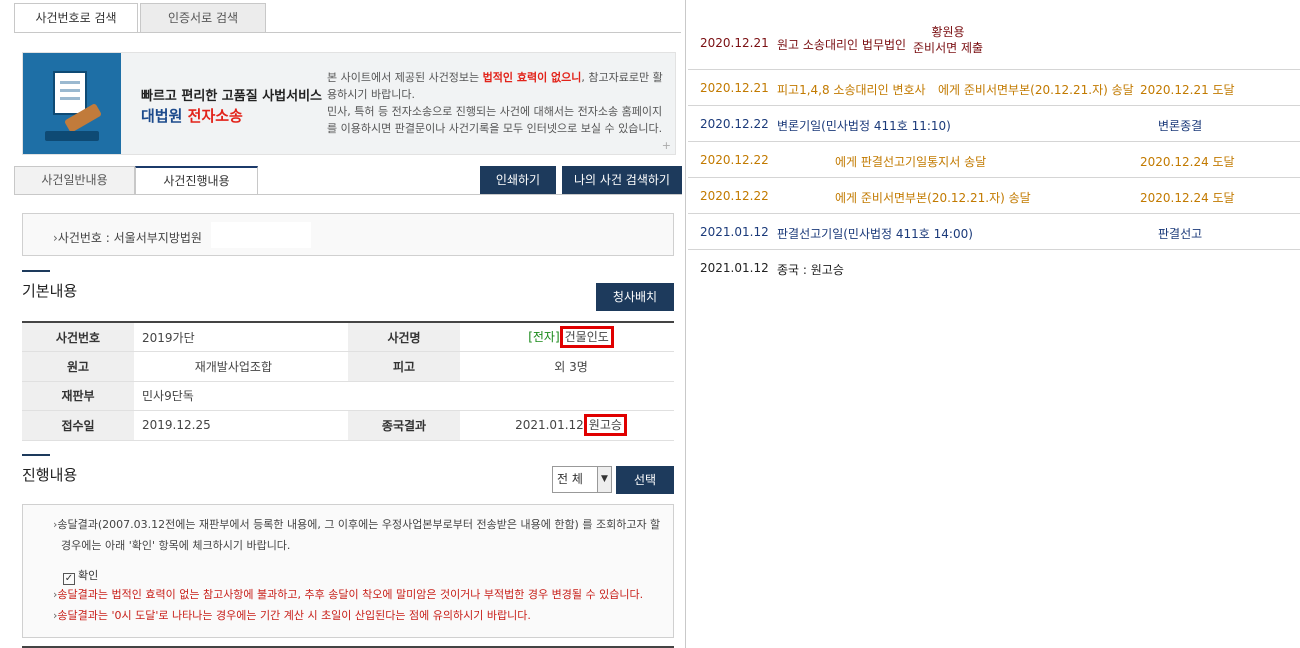  Describe the element at coordinates (1180, 234) in the screenshot. I see `record-result: 판결선고` at that location.